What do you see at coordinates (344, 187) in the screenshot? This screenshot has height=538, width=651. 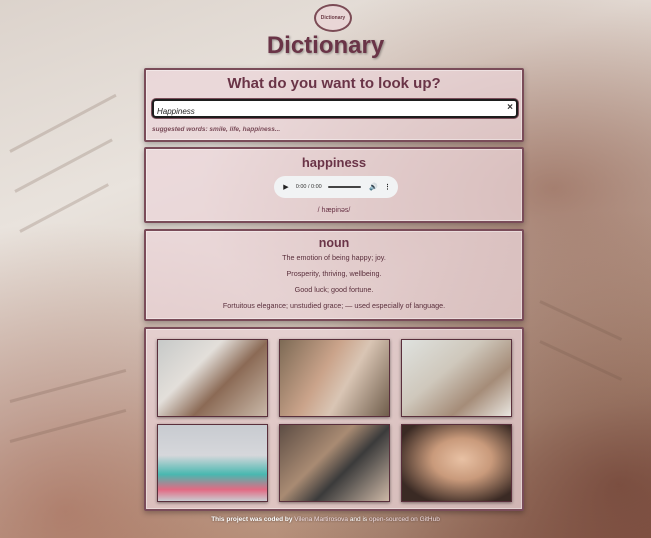 I see `audio-progress-slider` at bounding box center [344, 187].